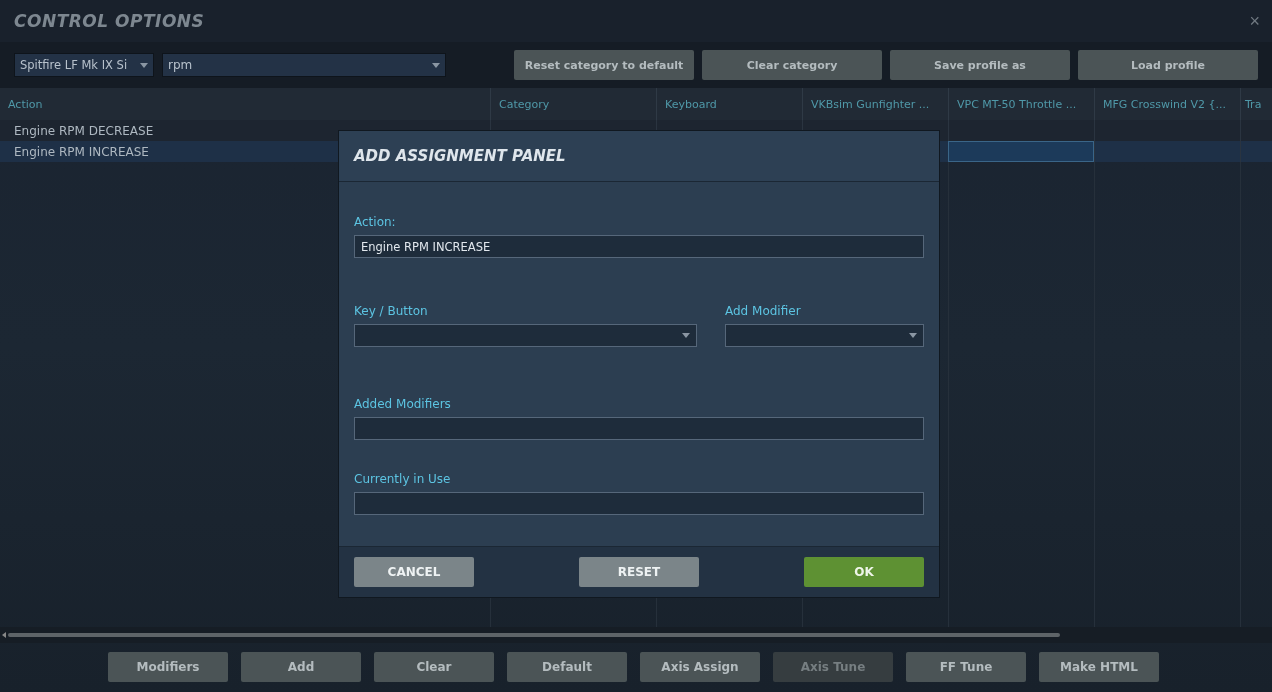 The height and width of the screenshot is (692, 1272). Describe the element at coordinates (81, 151) in the screenshot. I see `table-cell: Engine RPM INCREASE` at that location.